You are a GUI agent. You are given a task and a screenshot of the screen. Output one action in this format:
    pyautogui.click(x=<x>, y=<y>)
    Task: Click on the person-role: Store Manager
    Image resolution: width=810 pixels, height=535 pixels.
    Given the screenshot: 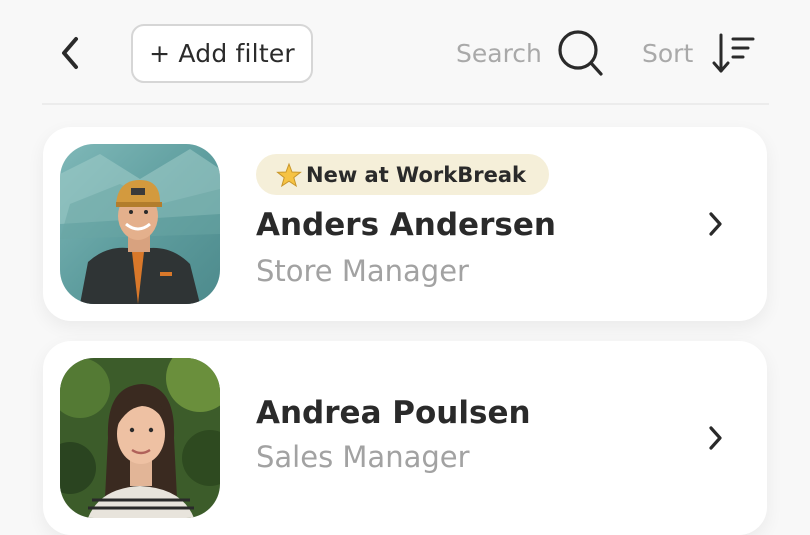 What is the action you would take?
    pyautogui.click(x=362, y=271)
    